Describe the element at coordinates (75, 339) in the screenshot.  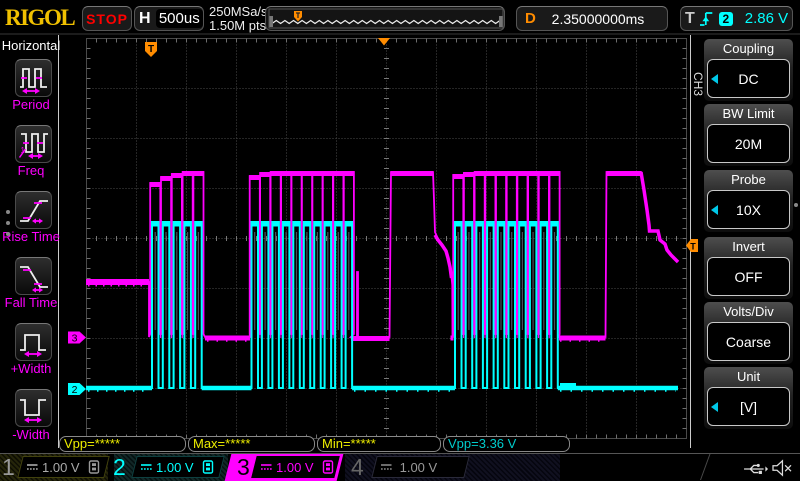
I see `svg-text: 3` at that location.